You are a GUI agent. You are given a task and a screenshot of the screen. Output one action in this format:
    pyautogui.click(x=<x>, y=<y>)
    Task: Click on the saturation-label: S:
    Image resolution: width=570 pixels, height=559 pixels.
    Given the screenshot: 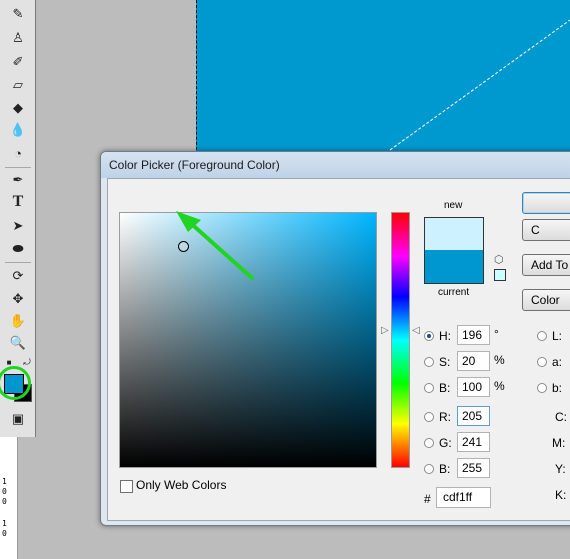 What is the action you would take?
    pyautogui.click(x=445, y=362)
    